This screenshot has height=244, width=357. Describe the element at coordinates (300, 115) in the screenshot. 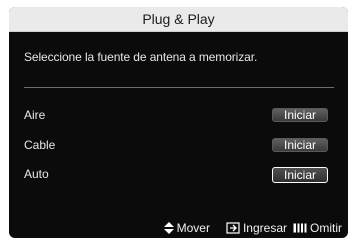

I see `start-aire-button: Iniciar` at that location.